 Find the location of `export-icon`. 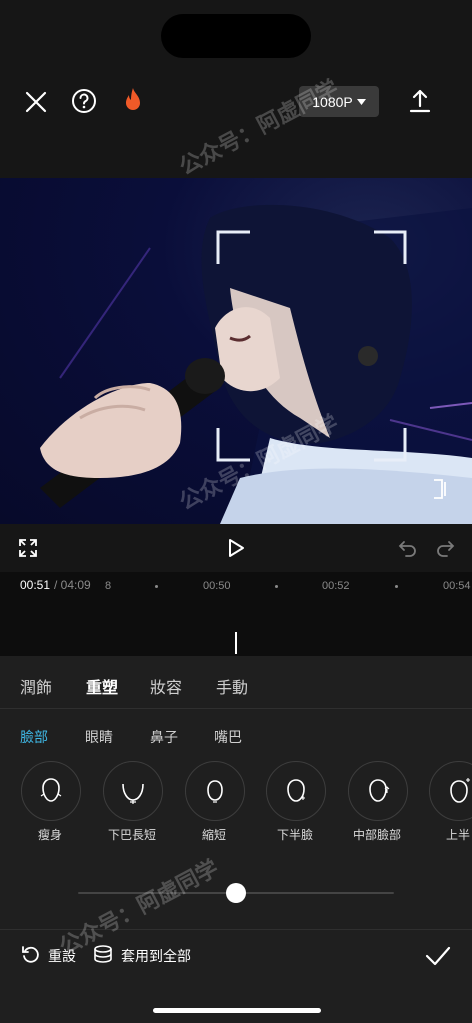

export-icon is located at coordinates (420, 101).